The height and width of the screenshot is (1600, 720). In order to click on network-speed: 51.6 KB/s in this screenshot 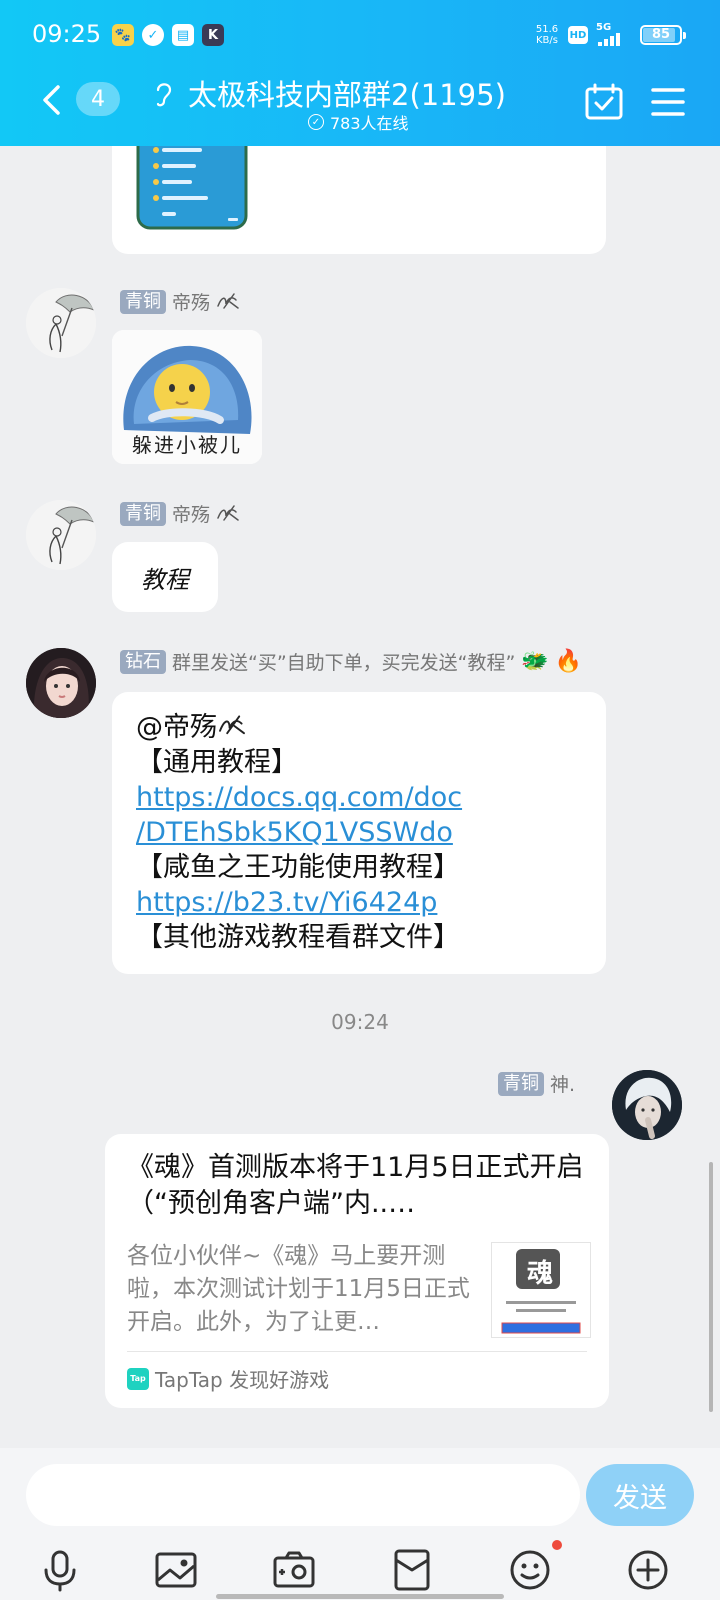, I will do `click(547, 35)`.